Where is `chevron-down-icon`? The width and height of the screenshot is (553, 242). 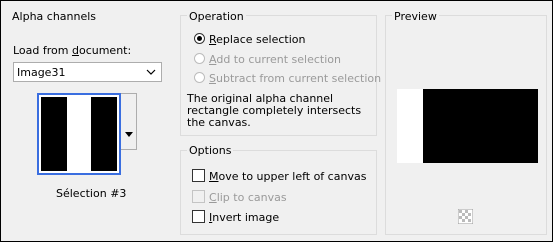
chevron-down-icon is located at coordinates (151, 72).